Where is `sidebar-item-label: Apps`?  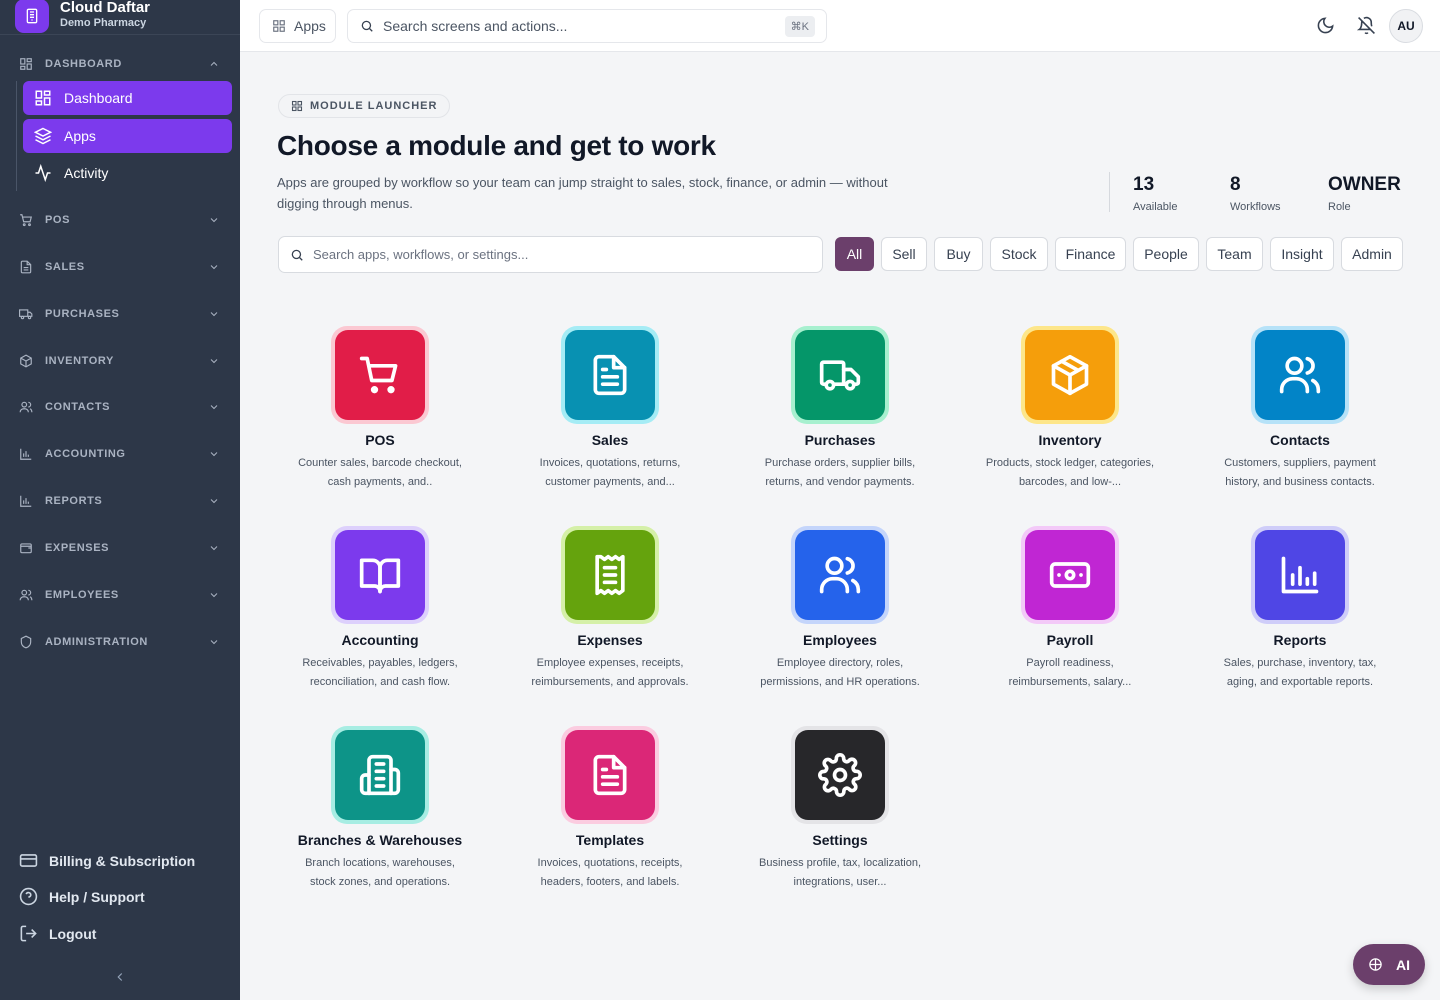
sidebar-item-label: Apps is located at coordinates (80, 136).